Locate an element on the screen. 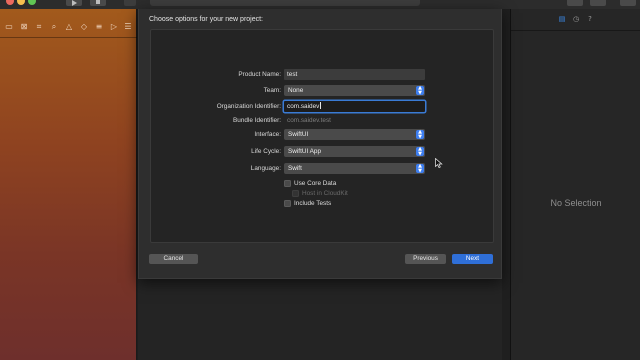 This screenshot has width=640, height=360. folder-icon: ▭ is located at coordinates (9, 27).